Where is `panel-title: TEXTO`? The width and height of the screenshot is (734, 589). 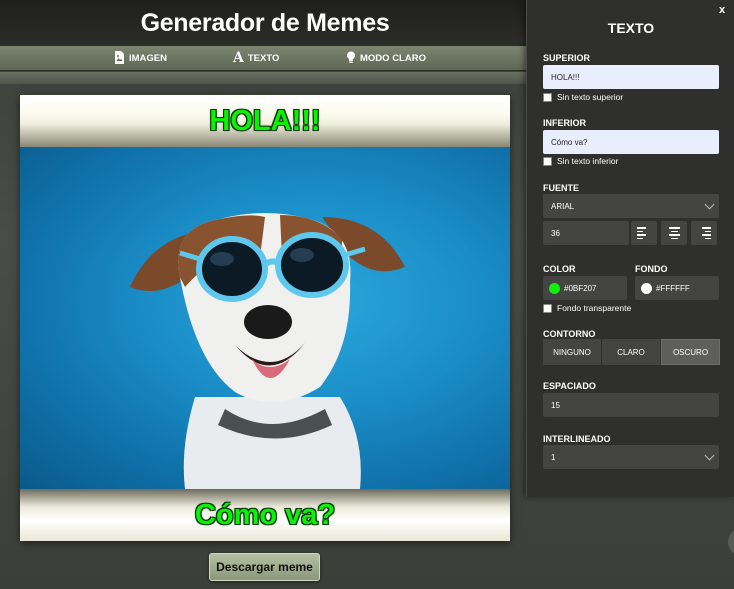
panel-title: TEXTO is located at coordinates (631, 28).